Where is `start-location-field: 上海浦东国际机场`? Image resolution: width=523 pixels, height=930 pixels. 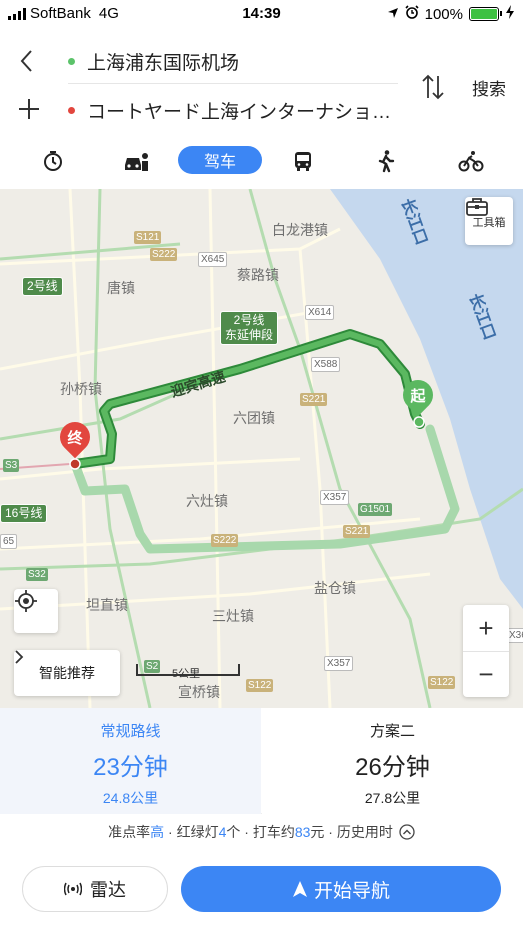 start-location-field: 上海浦东国际机场 is located at coordinates (233, 62).